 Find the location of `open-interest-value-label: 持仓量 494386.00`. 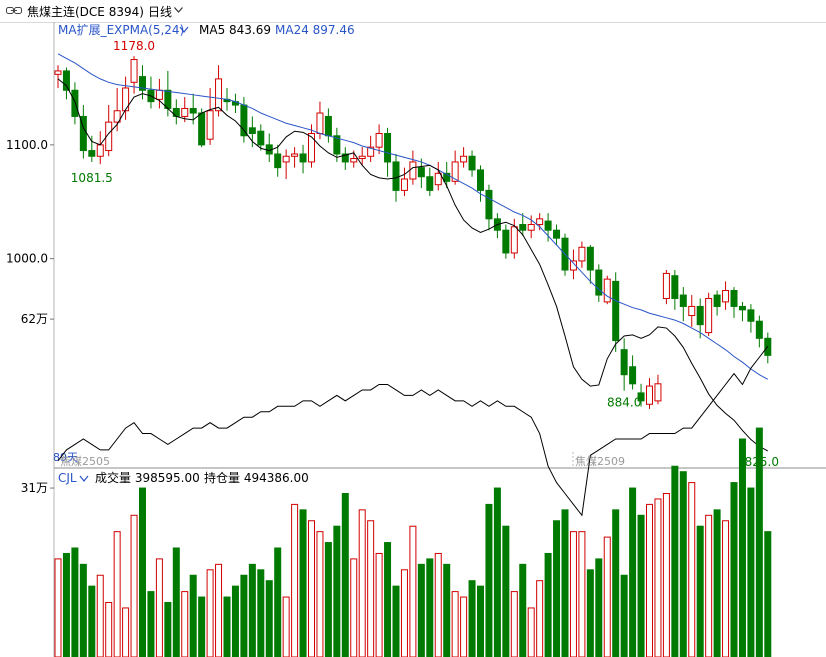

open-interest-value-label: 持仓量 494386.00 is located at coordinates (256, 477).